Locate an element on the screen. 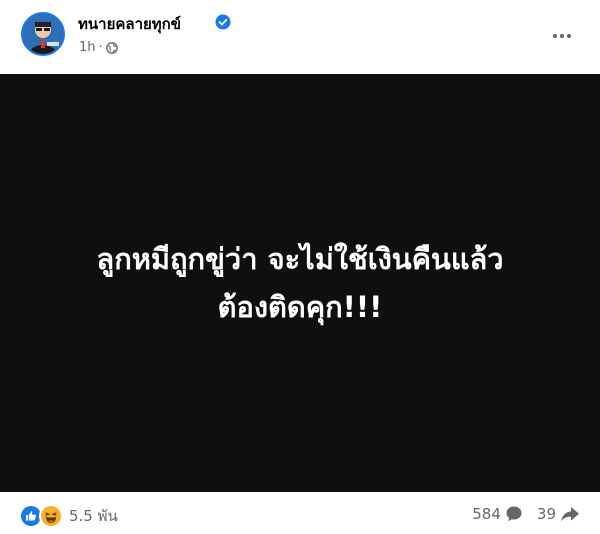 The width and height of the screenshot is (600, 534). share-arrow-icon is located at coordinates (570, 514).